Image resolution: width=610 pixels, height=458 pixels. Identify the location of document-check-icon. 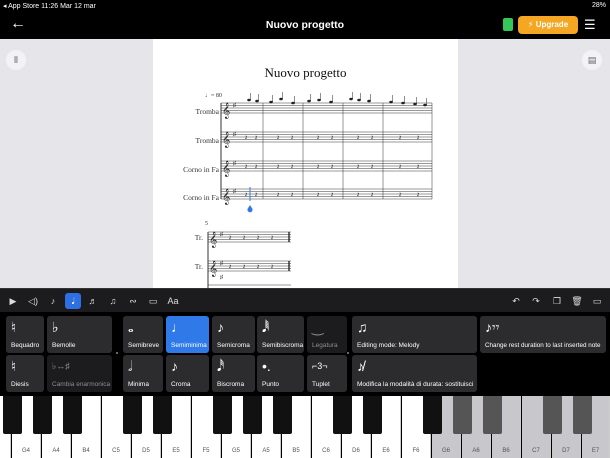
(508, 24).